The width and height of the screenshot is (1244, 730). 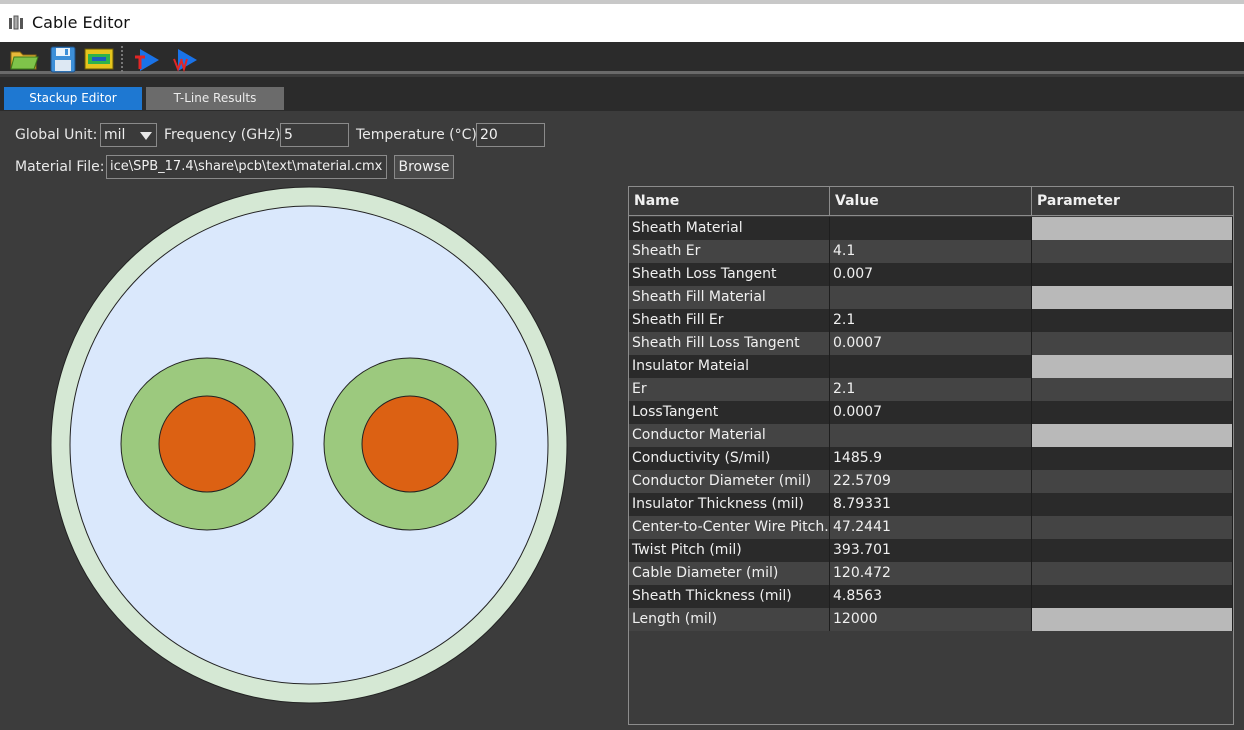 I want to click on table-row: Sheath Er 4.1, so click(x=931, y=251).